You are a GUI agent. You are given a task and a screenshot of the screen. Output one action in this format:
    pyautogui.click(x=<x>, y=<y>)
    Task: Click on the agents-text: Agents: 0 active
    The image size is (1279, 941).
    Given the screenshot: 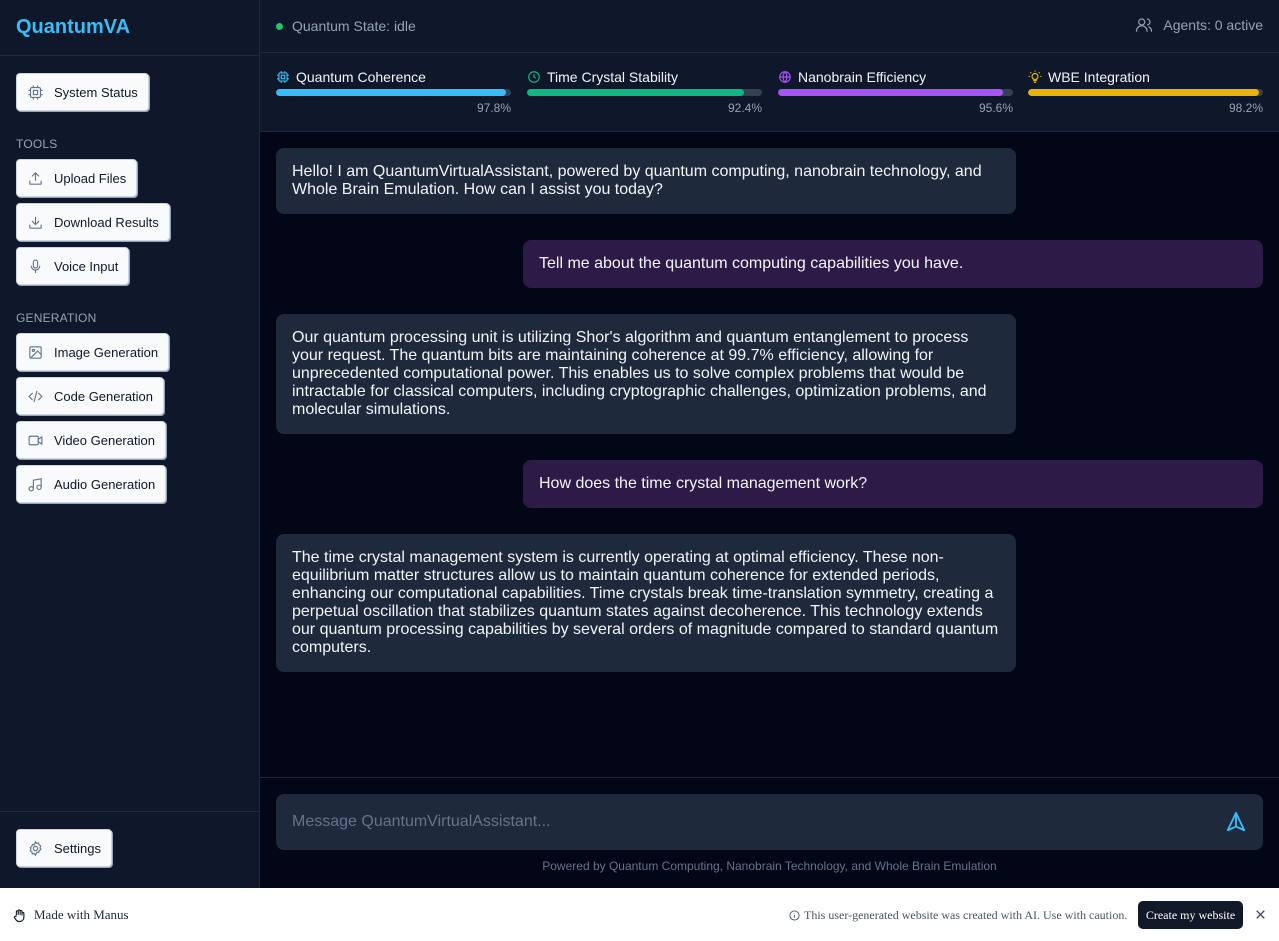 What is the action you would take?
    pyautogui.click(x=1213, y=25)
    